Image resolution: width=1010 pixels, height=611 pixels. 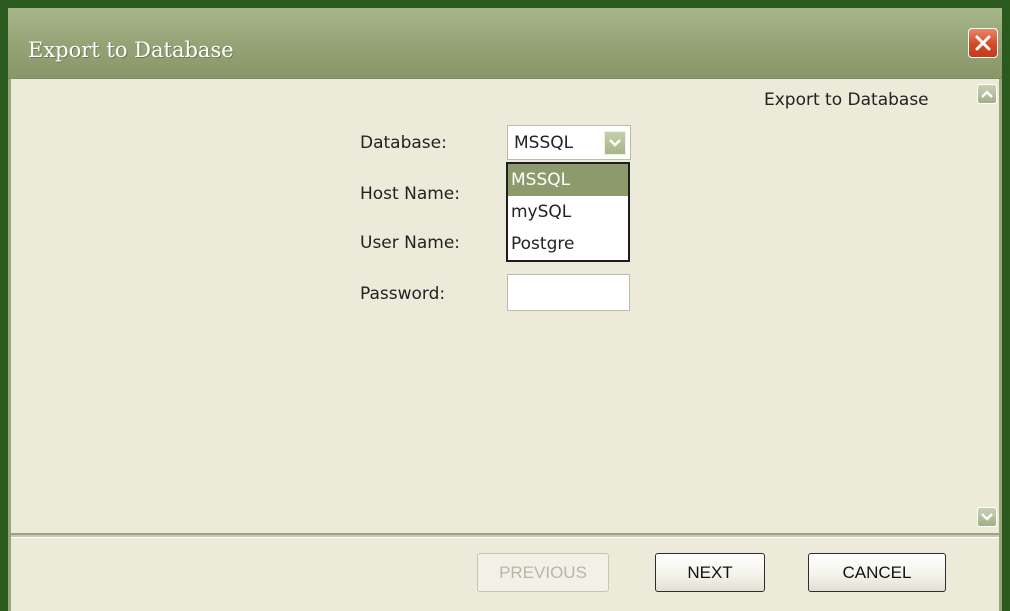 I want to click on database-selected-value: MSSQL, so click(x=544, y=143).